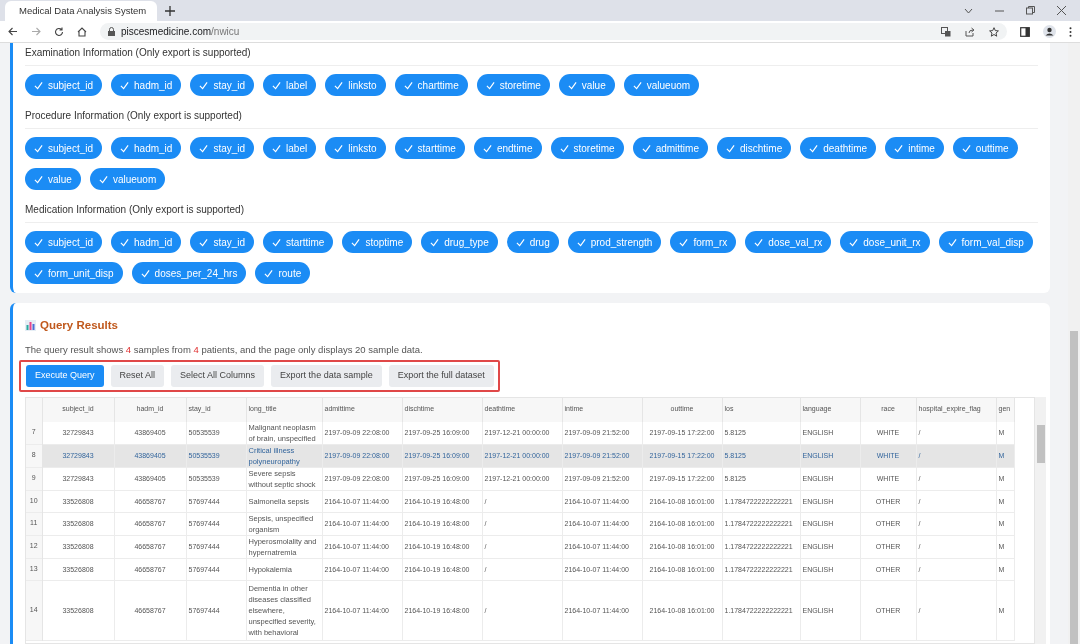 Image resolution: width=1080 pixels, height=644 pixels. I want to click on lock-icon, so click(111, 31).